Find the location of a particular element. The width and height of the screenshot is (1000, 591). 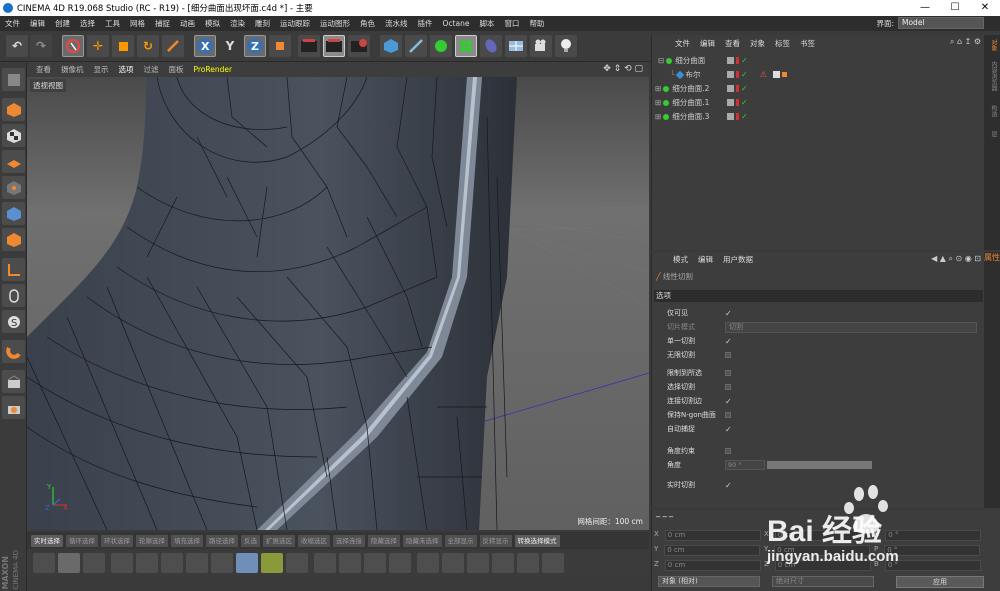

object-name: 细分曲面.1 is located at coordinates (690, 102).